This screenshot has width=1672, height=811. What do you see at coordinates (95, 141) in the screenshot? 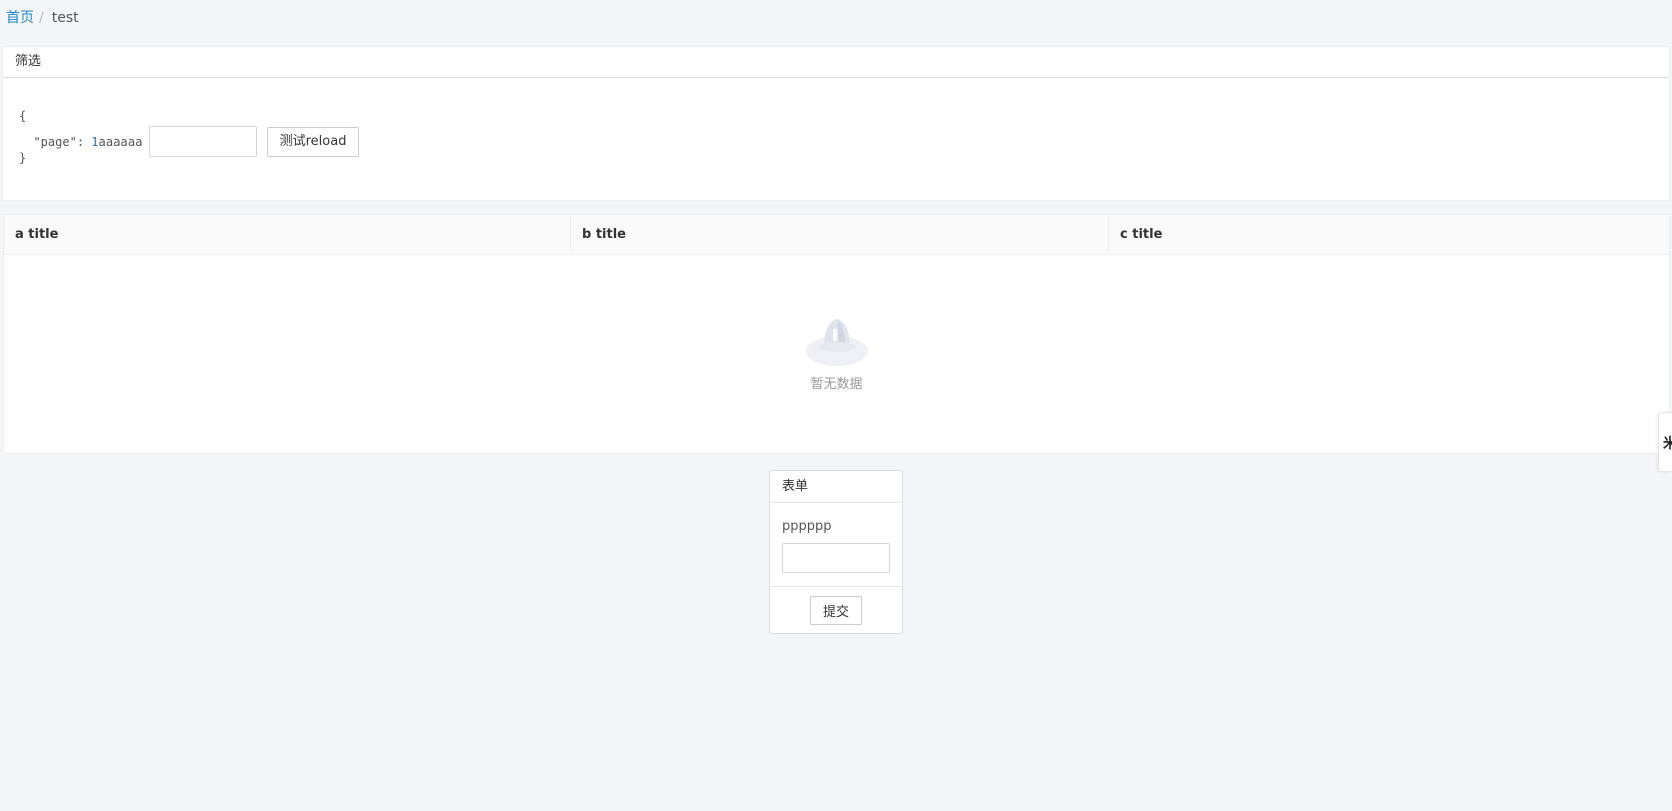
I see `json-value: 1` at bounding box center [95, 141].